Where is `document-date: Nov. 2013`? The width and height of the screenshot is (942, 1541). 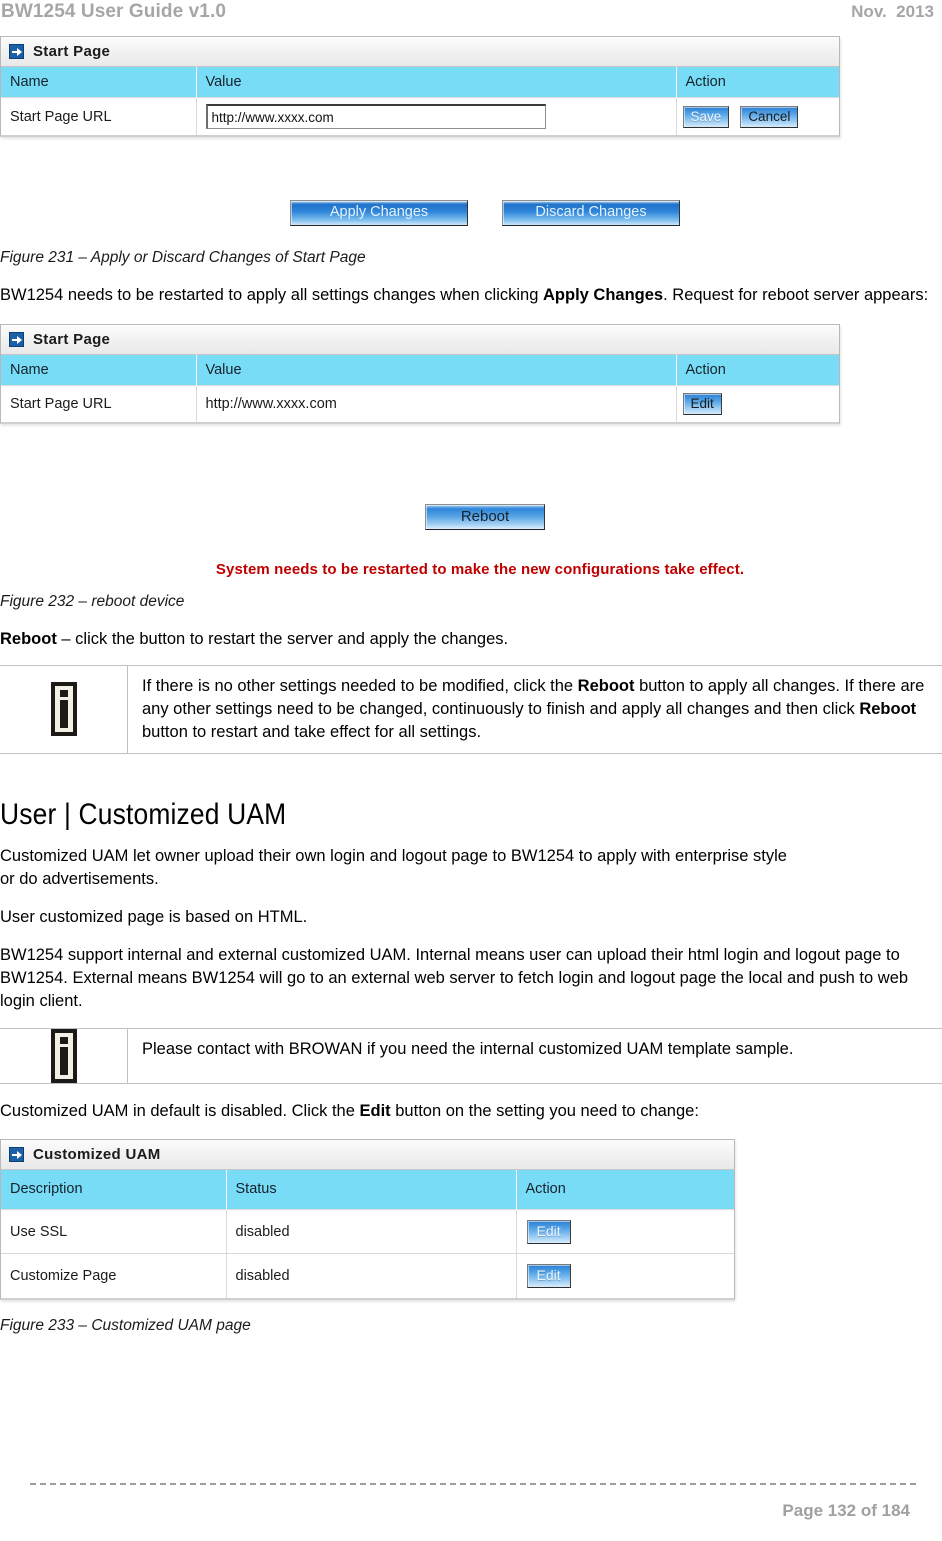
document-date: Nov. 2013 is located at coordinates (892, 11).